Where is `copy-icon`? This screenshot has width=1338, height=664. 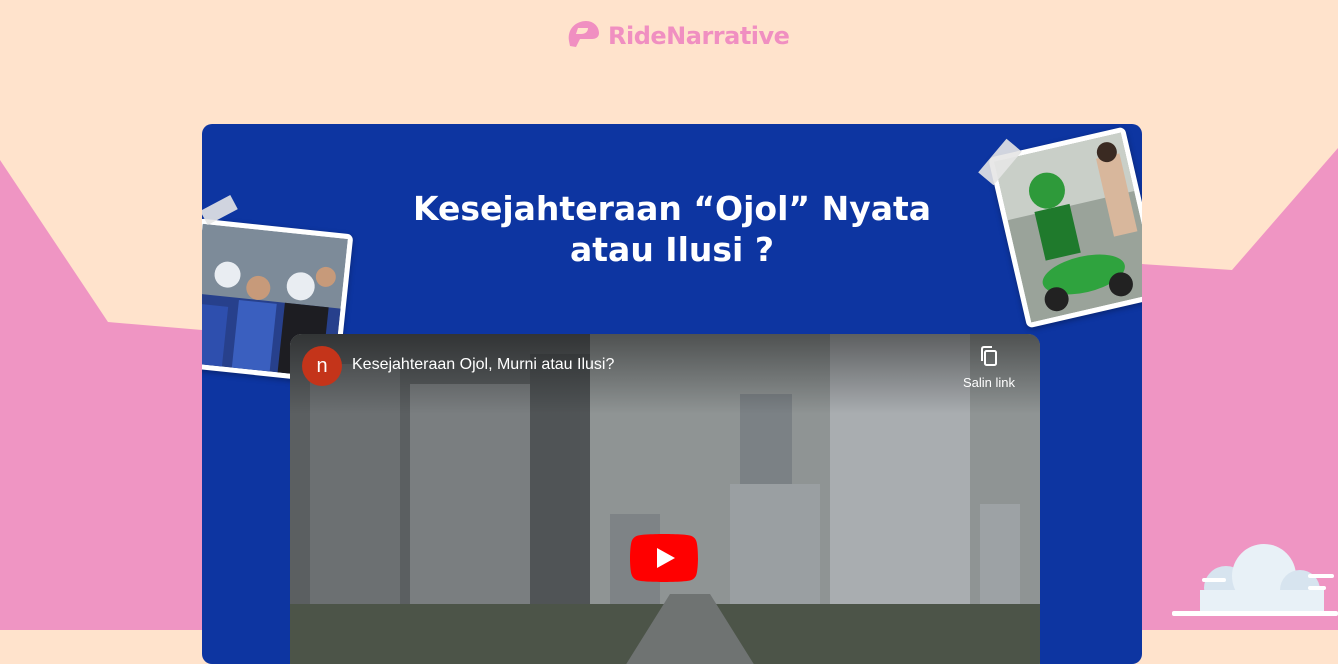 copy-icon is located at coordinates (989, 359).